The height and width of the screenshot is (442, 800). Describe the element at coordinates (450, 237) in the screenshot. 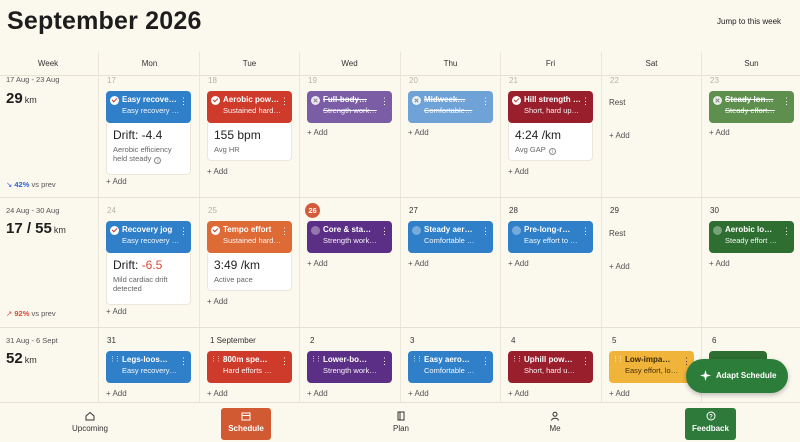

I see `workout-card: Steady aer… Comfortable … ⋮` at that location.